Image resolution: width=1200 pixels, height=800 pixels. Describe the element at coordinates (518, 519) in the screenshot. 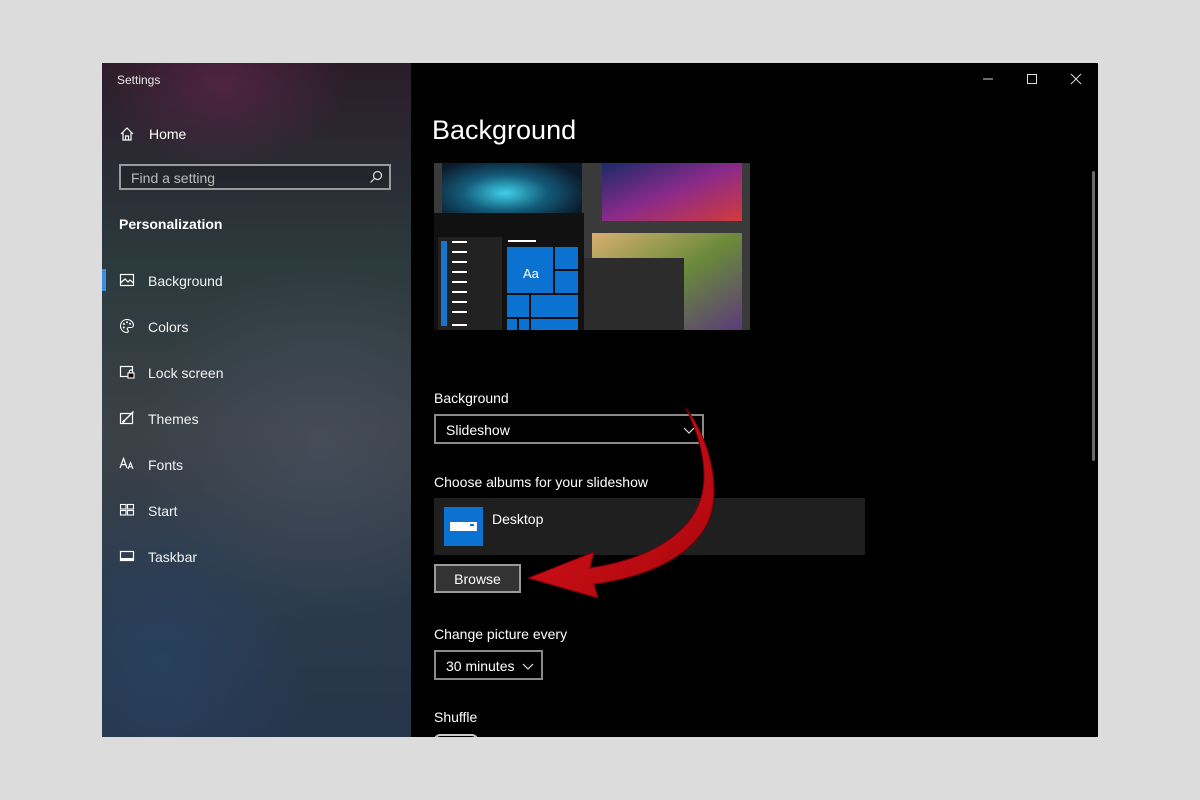

I see `album-name: Desktop` at that location.